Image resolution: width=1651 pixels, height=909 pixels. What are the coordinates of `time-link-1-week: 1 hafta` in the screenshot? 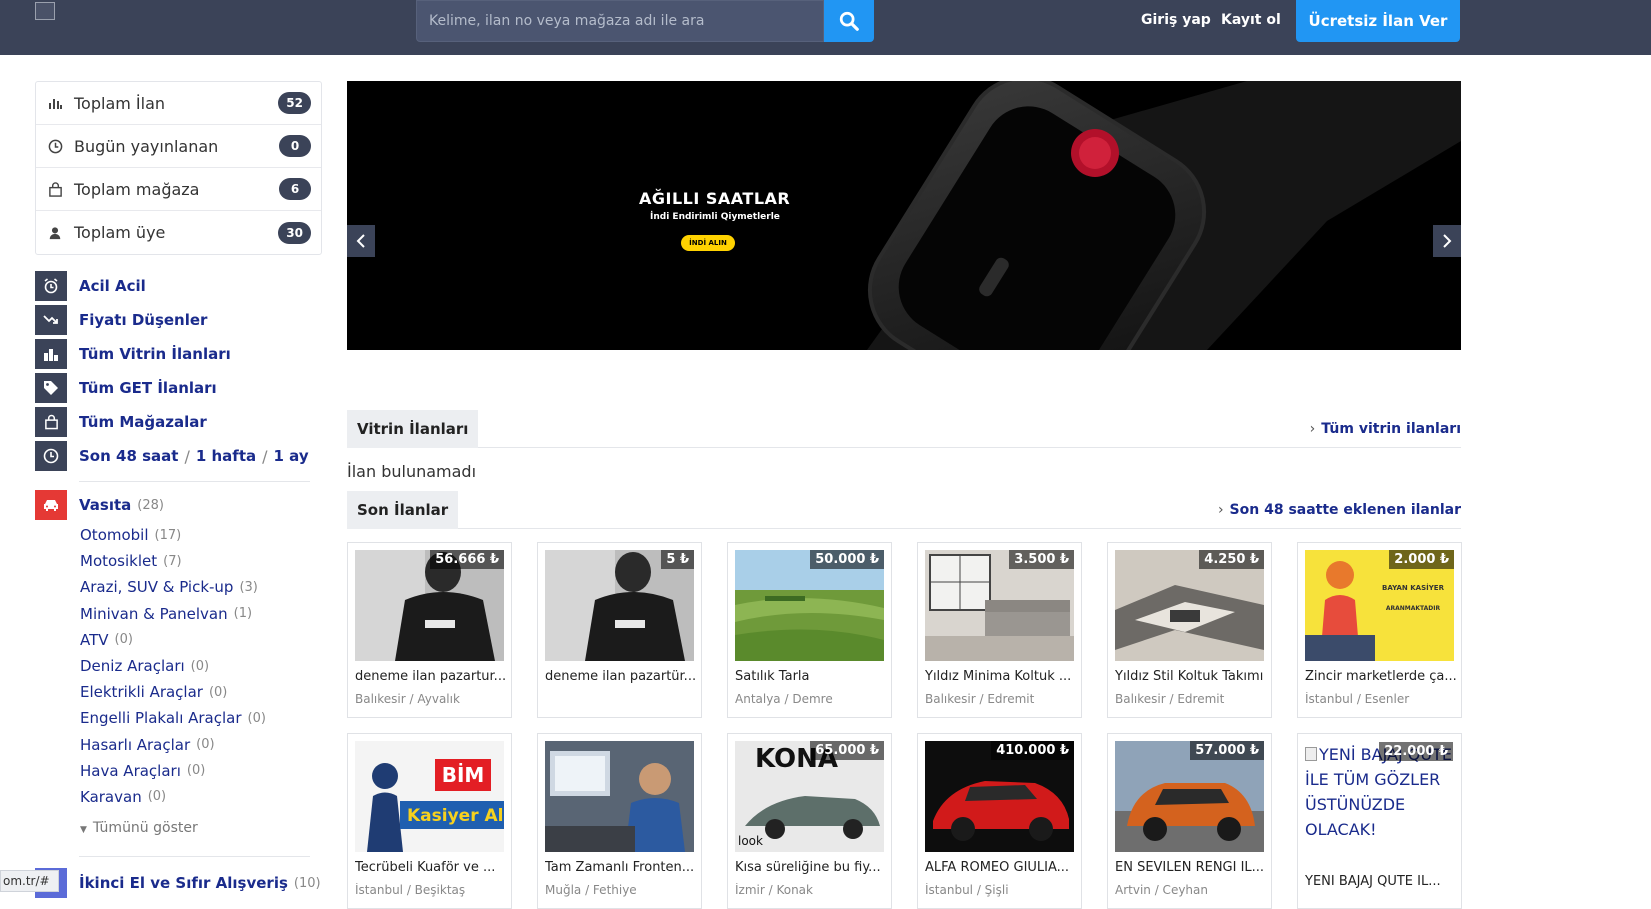 It's located at (226, 456).